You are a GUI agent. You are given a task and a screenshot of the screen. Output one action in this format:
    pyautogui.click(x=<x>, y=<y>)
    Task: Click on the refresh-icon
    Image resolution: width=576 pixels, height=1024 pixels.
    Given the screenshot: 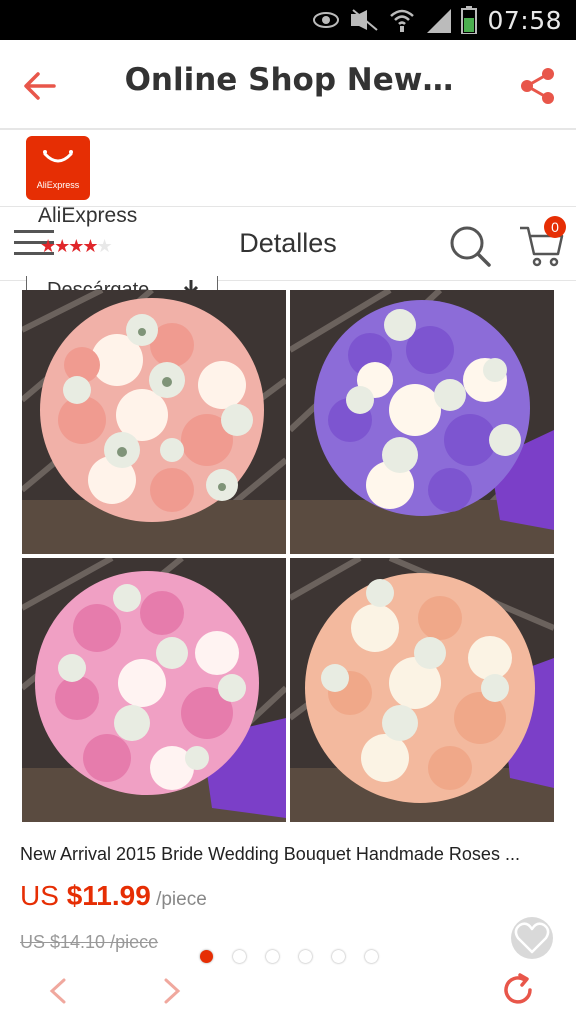 What is the action you would take?
    pyautogui.click(x=518, y=990)
    